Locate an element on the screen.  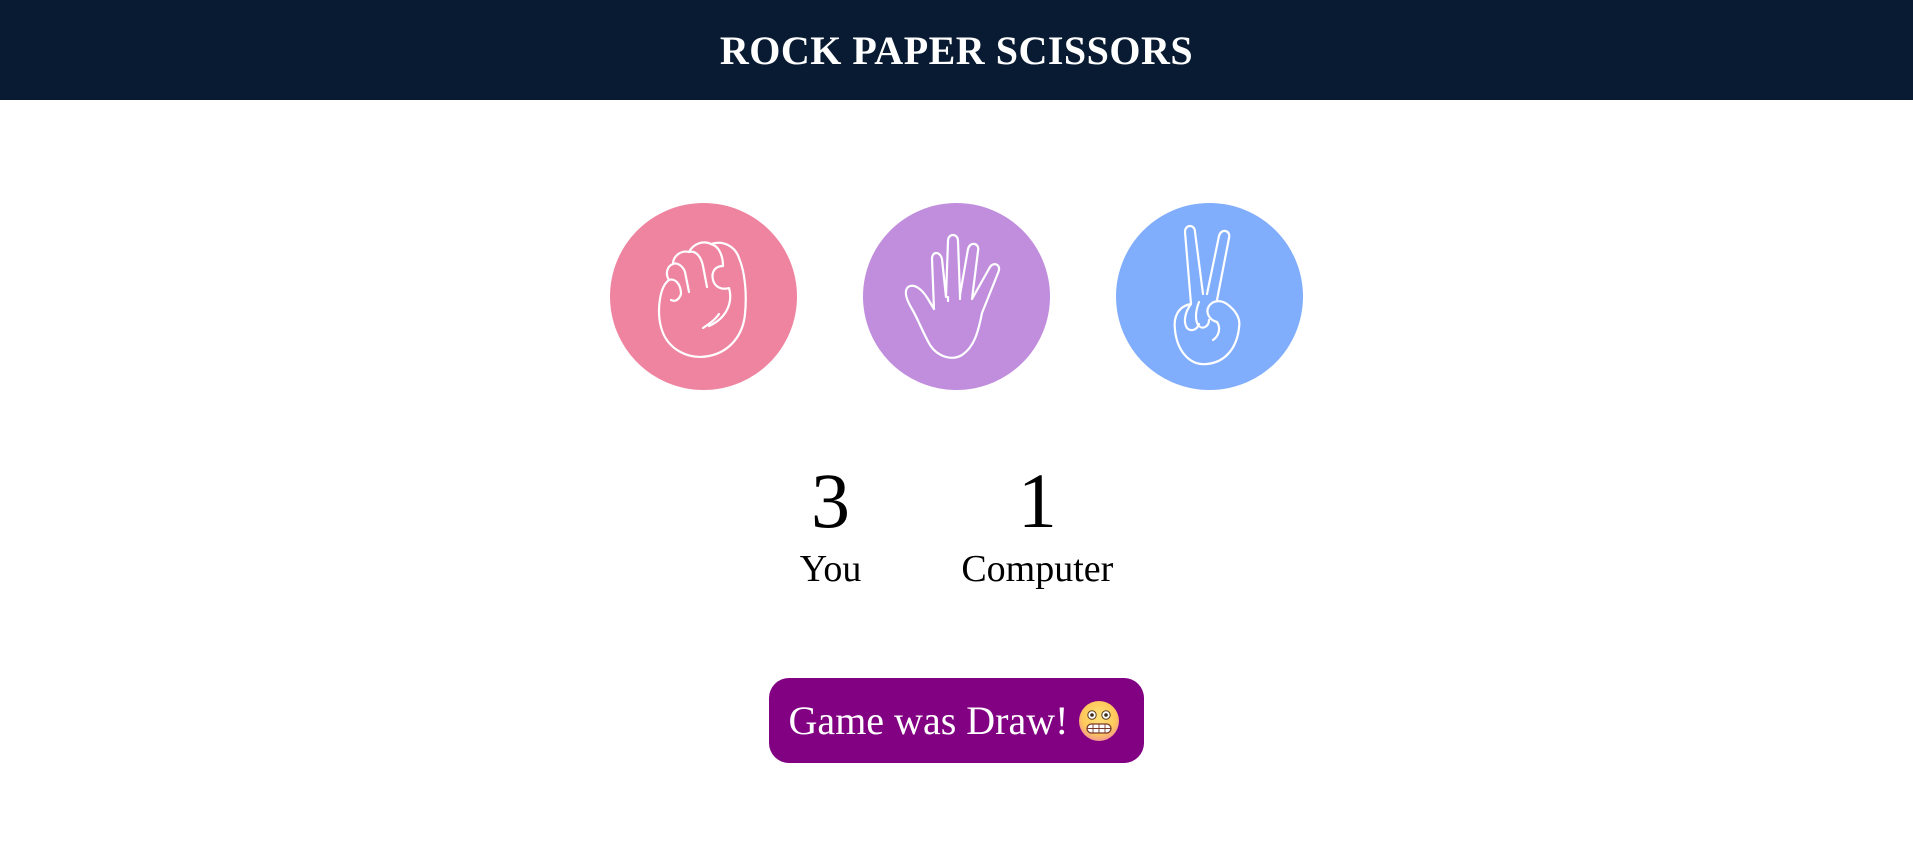
header-bar: ROCK PAPER SCISSORS is located at coordinates (956, 50).